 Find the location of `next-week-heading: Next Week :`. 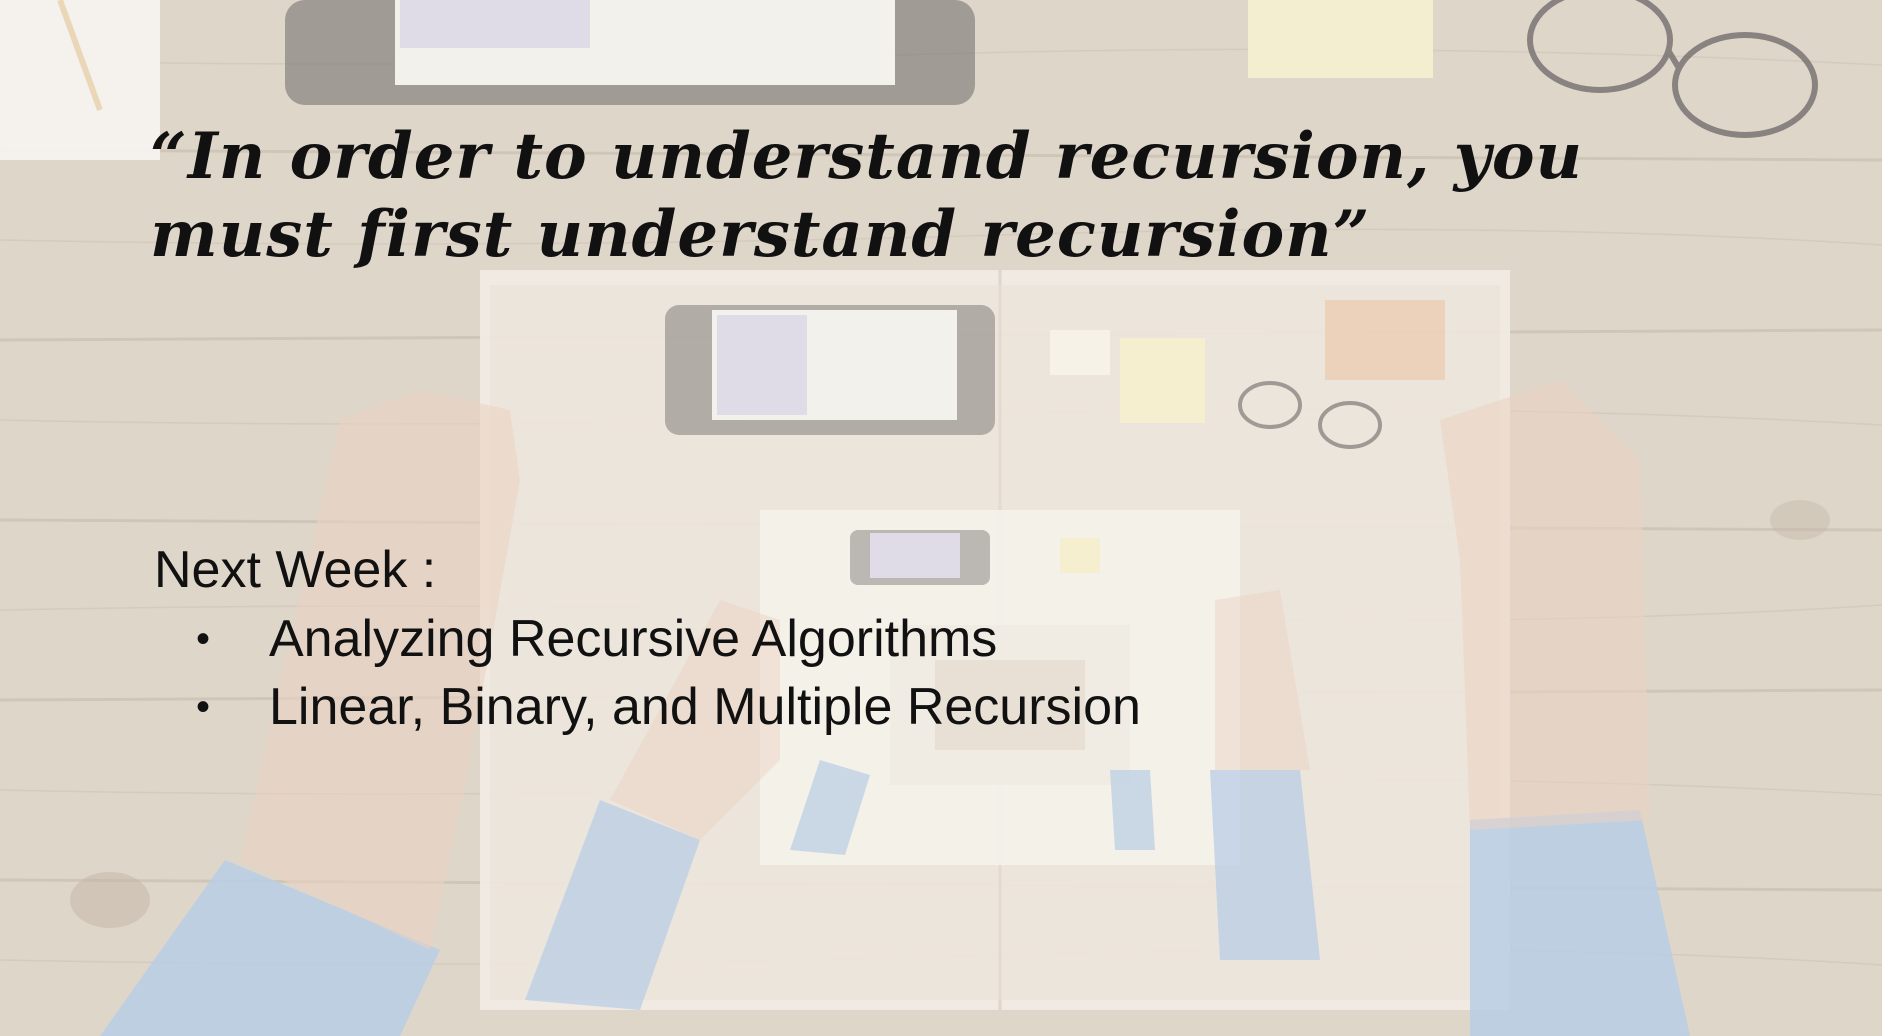

next-week-heading: Next Week : is located at coordinates (295, 570).